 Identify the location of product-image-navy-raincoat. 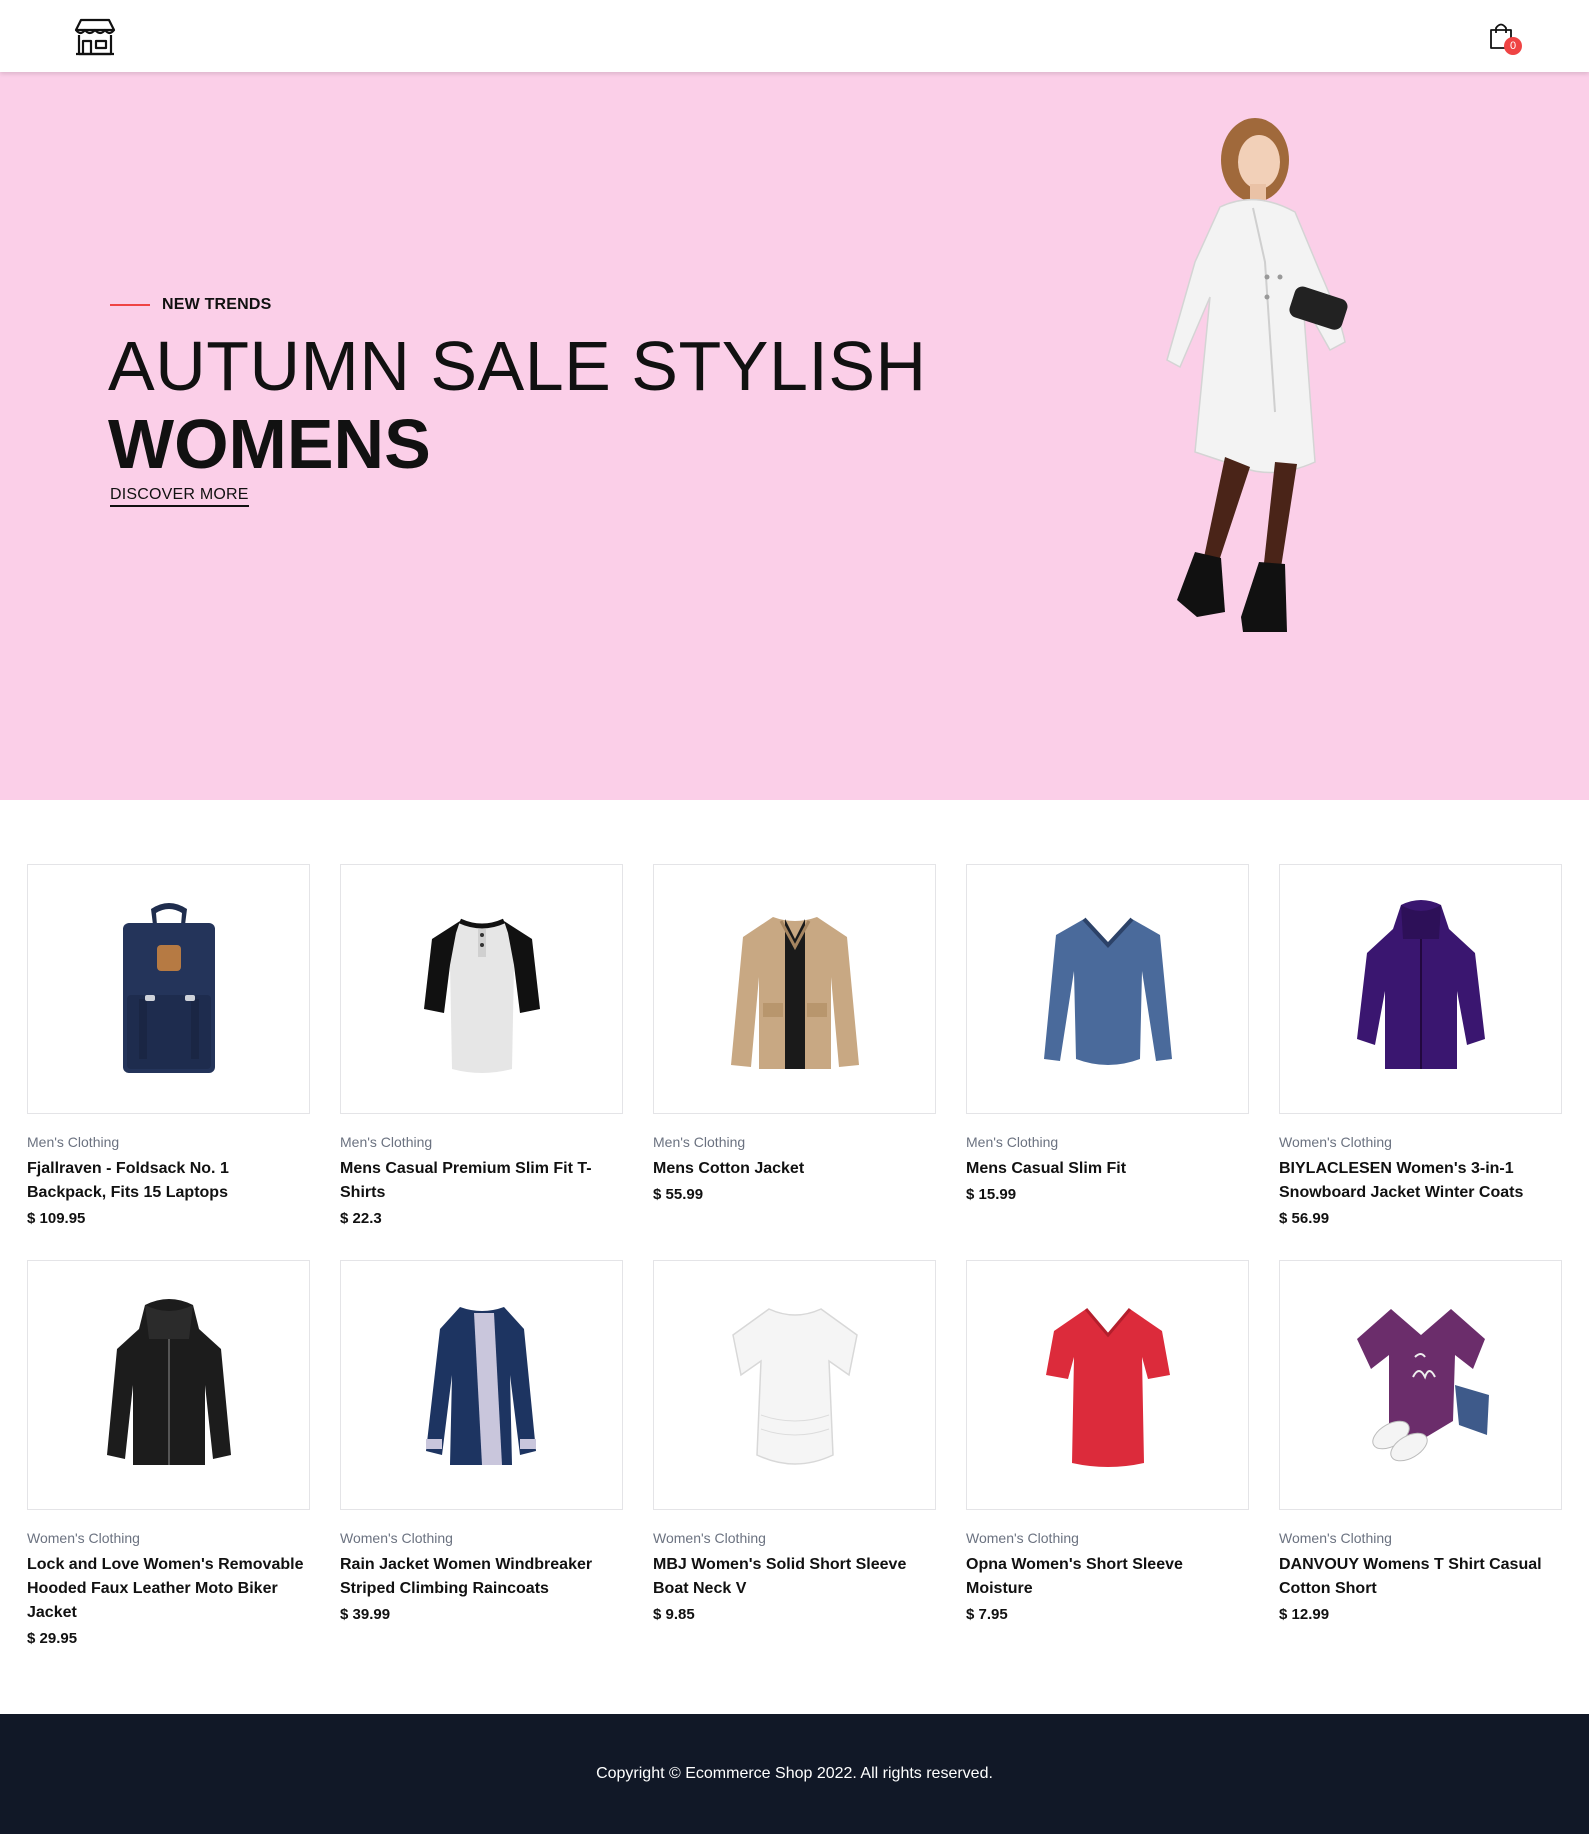
(481, 1385).